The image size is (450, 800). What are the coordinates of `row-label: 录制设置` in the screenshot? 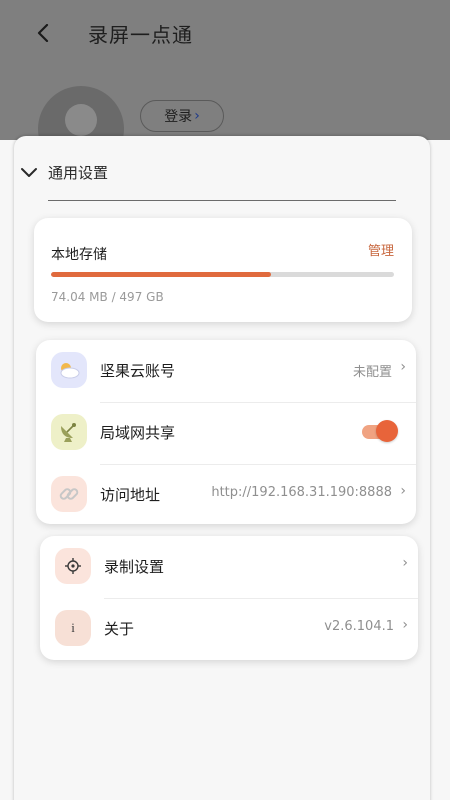 It's located at (134, 567).